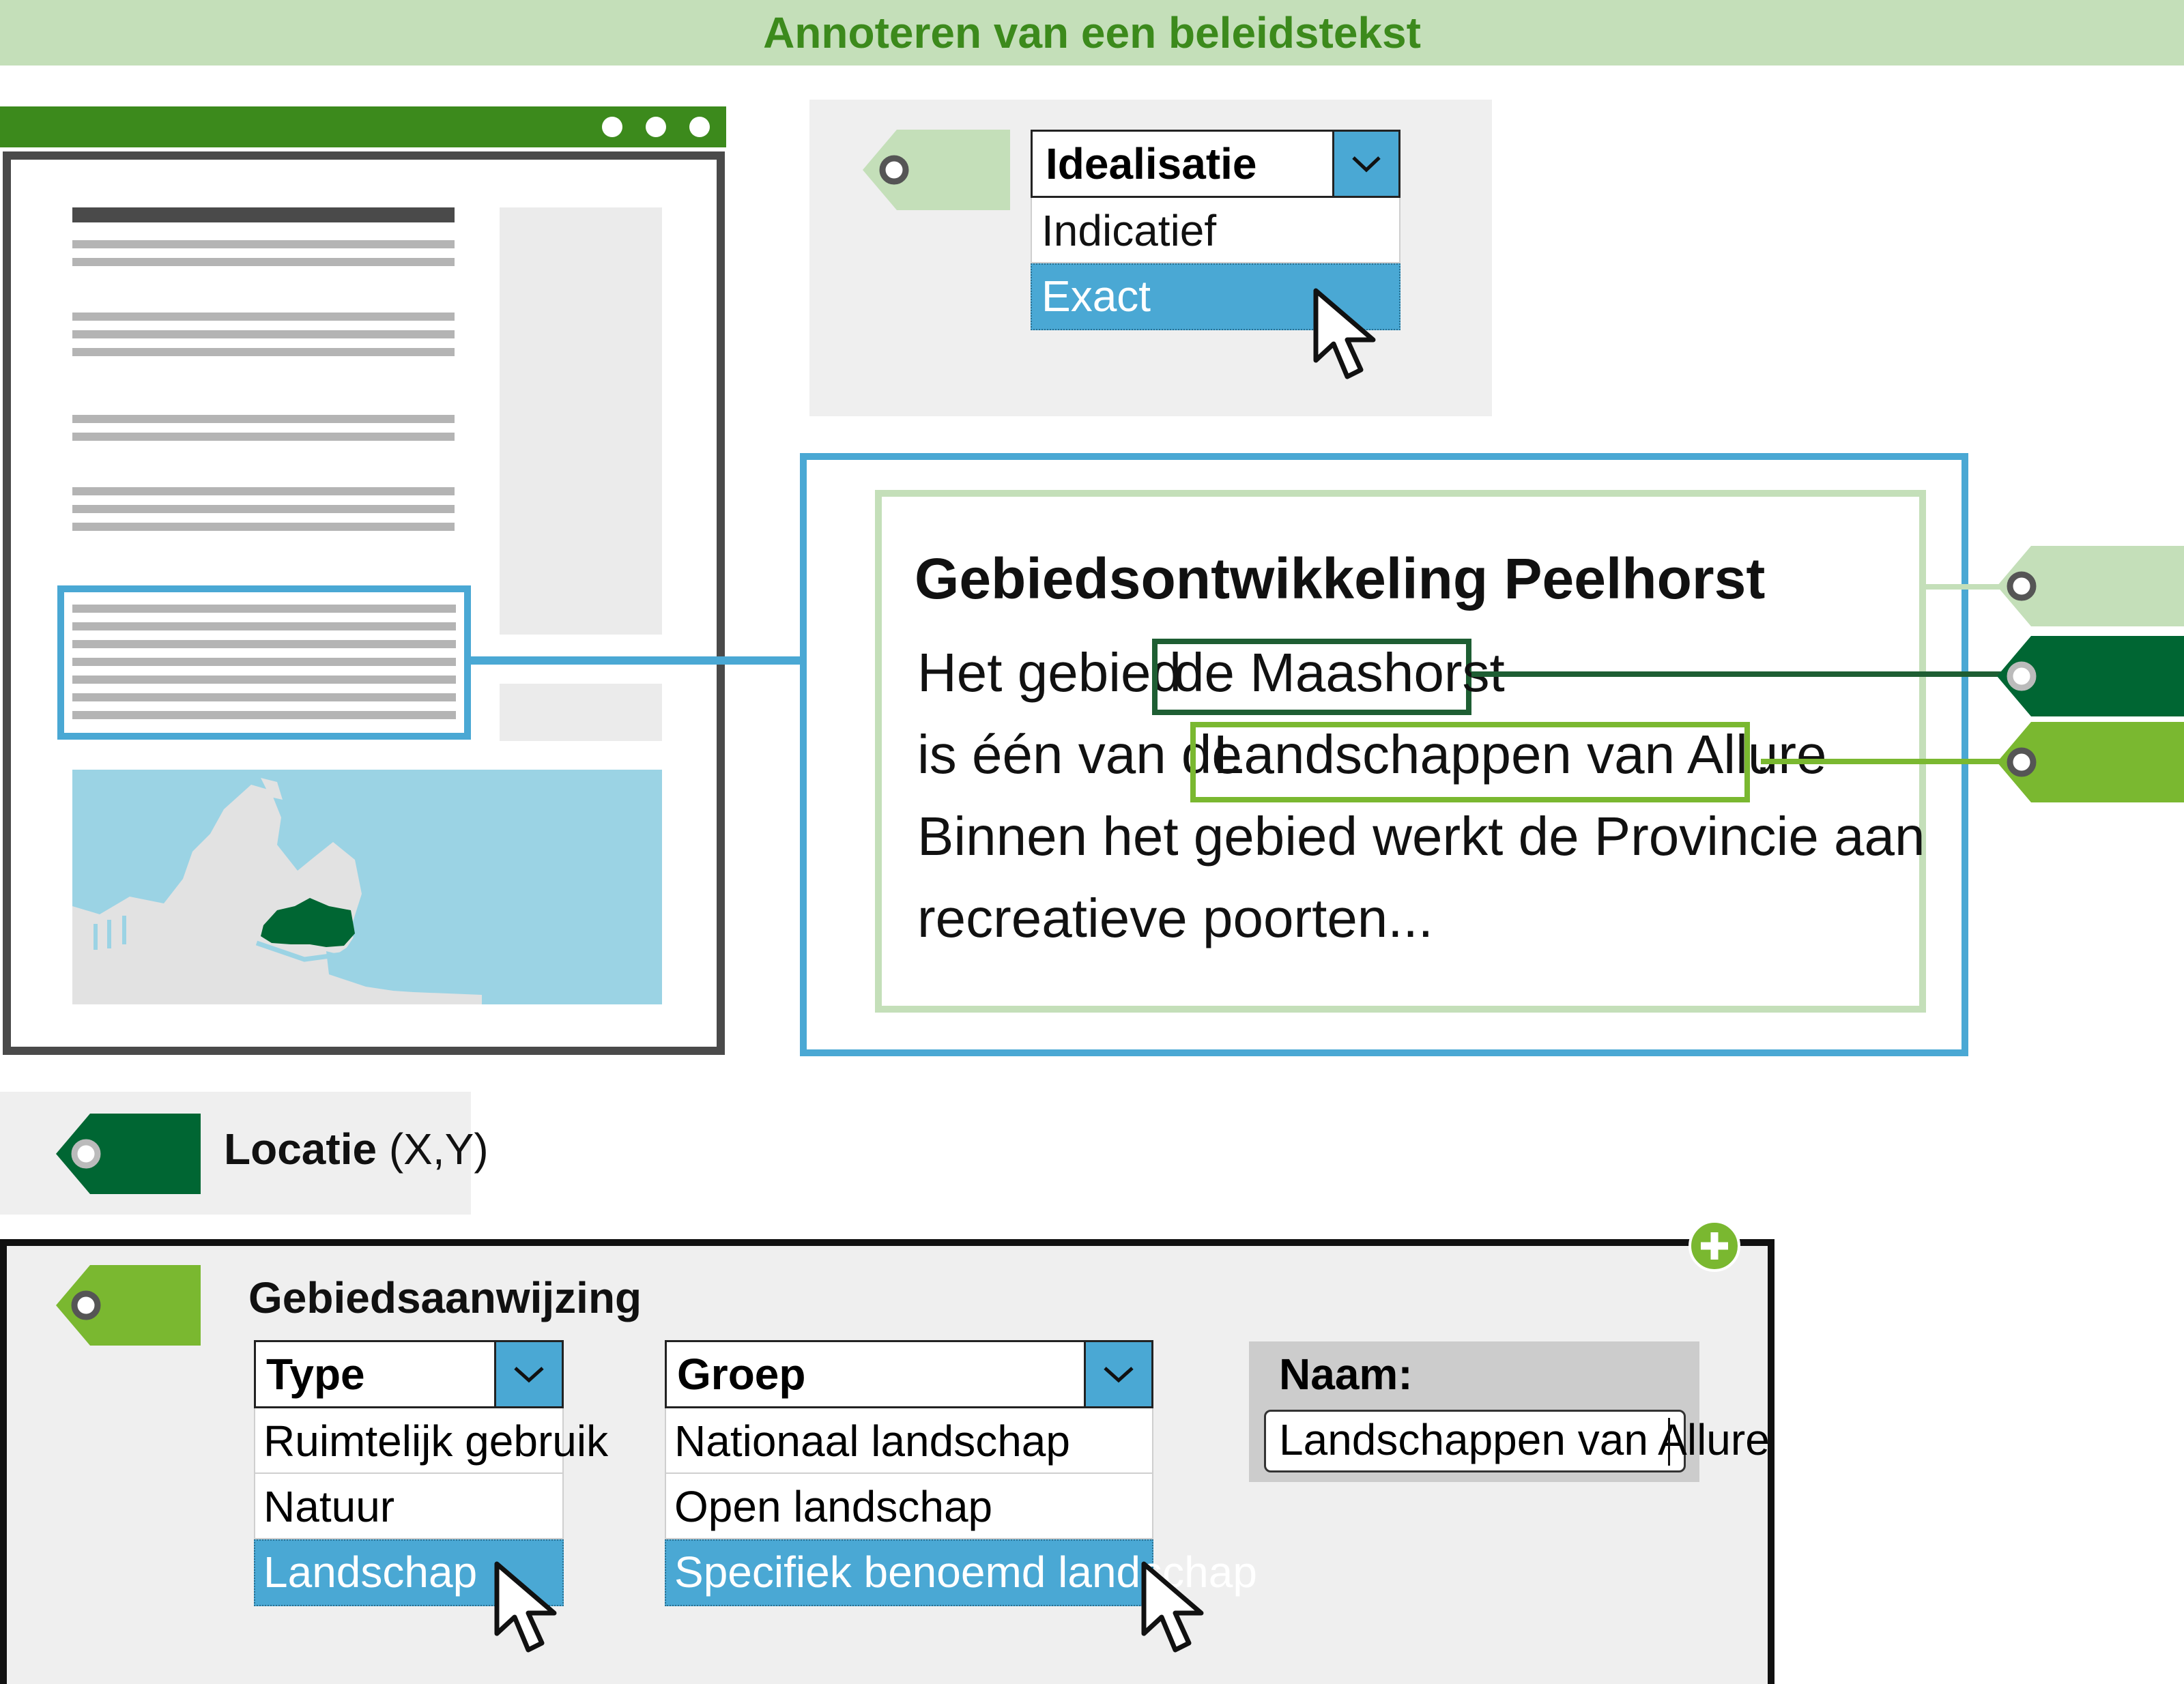 The width and height of the screenshot is (2184, 1684). What do you see at coordinates (1763, 754) in the screenshot?
I see `text-period: .` at bounding box center [1763, 754].